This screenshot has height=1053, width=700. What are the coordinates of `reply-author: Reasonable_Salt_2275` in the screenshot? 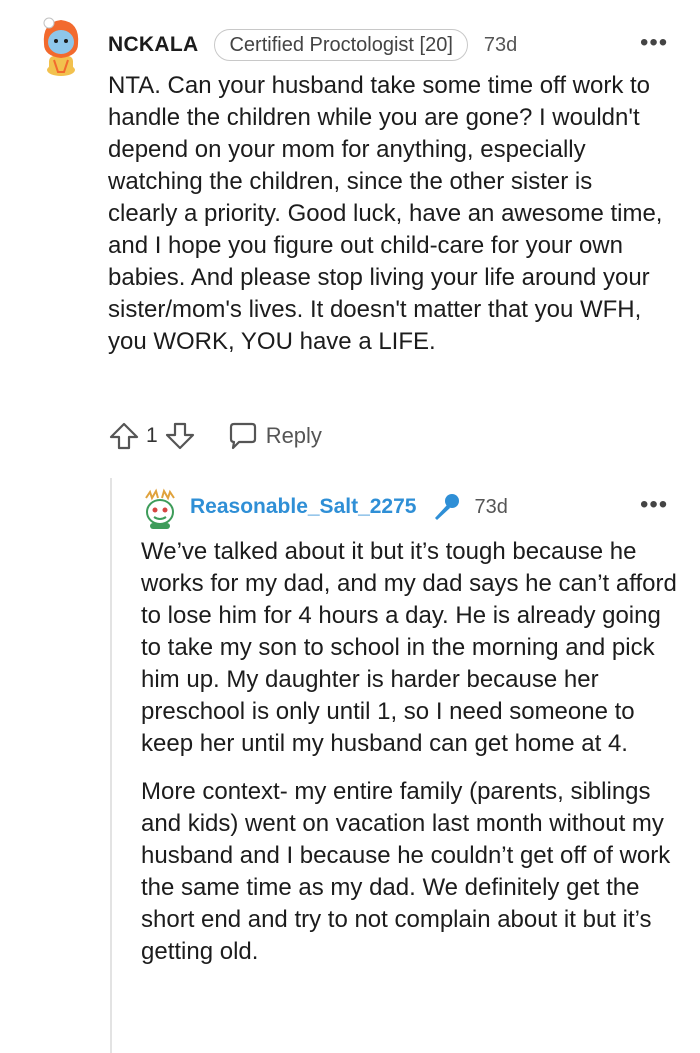 It's located at (303, 507).